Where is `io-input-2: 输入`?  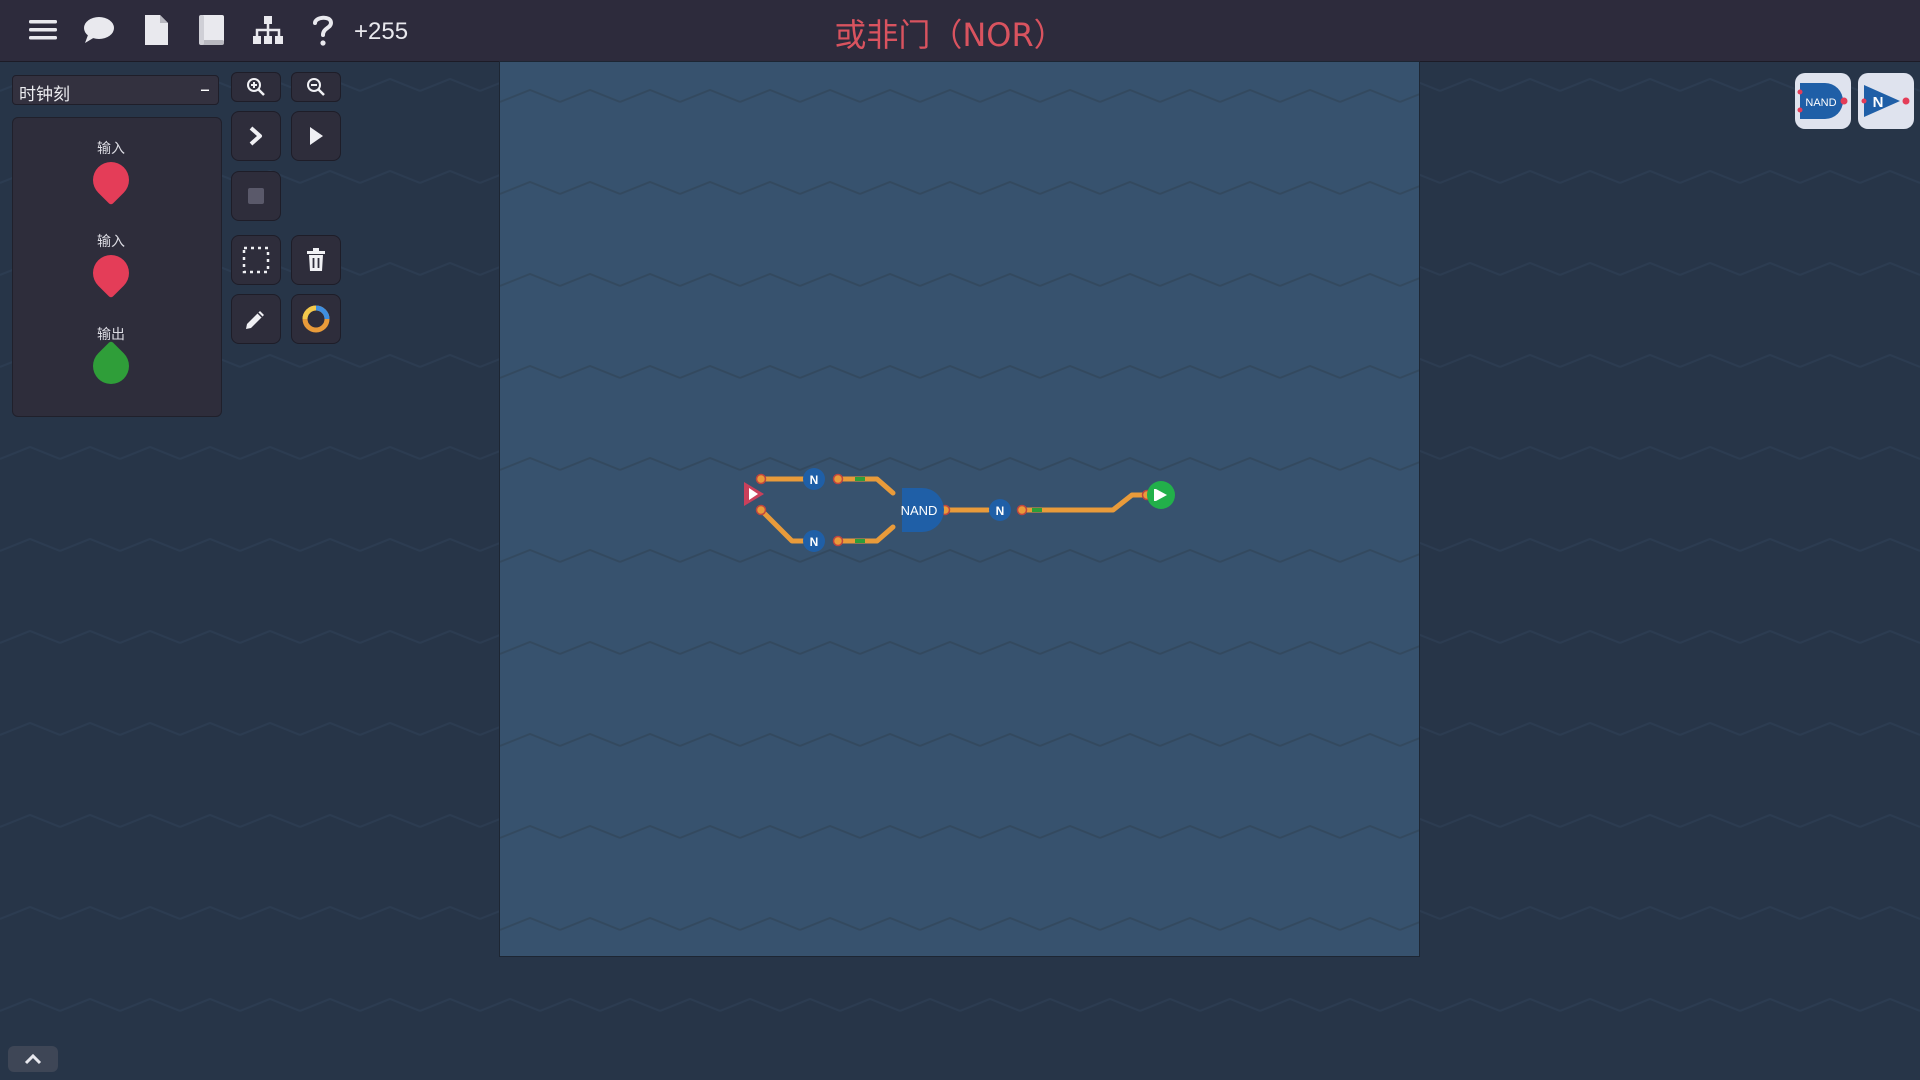
io-input-2: 输入 is located at coordinates (111, 265).